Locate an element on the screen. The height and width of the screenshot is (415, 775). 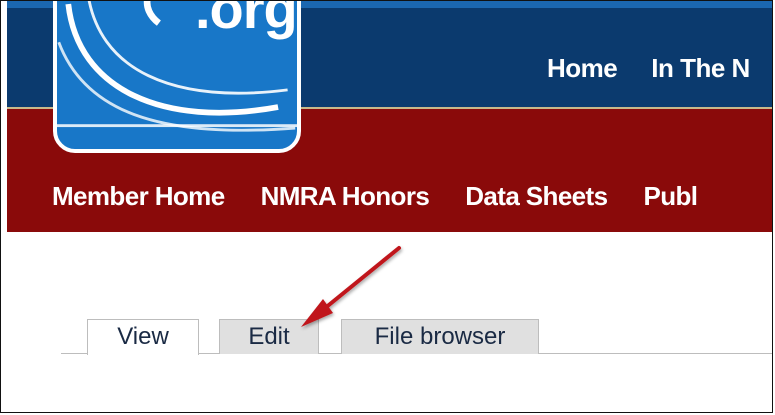
main-nav: Home In The N is located at coordinates (659, 68).